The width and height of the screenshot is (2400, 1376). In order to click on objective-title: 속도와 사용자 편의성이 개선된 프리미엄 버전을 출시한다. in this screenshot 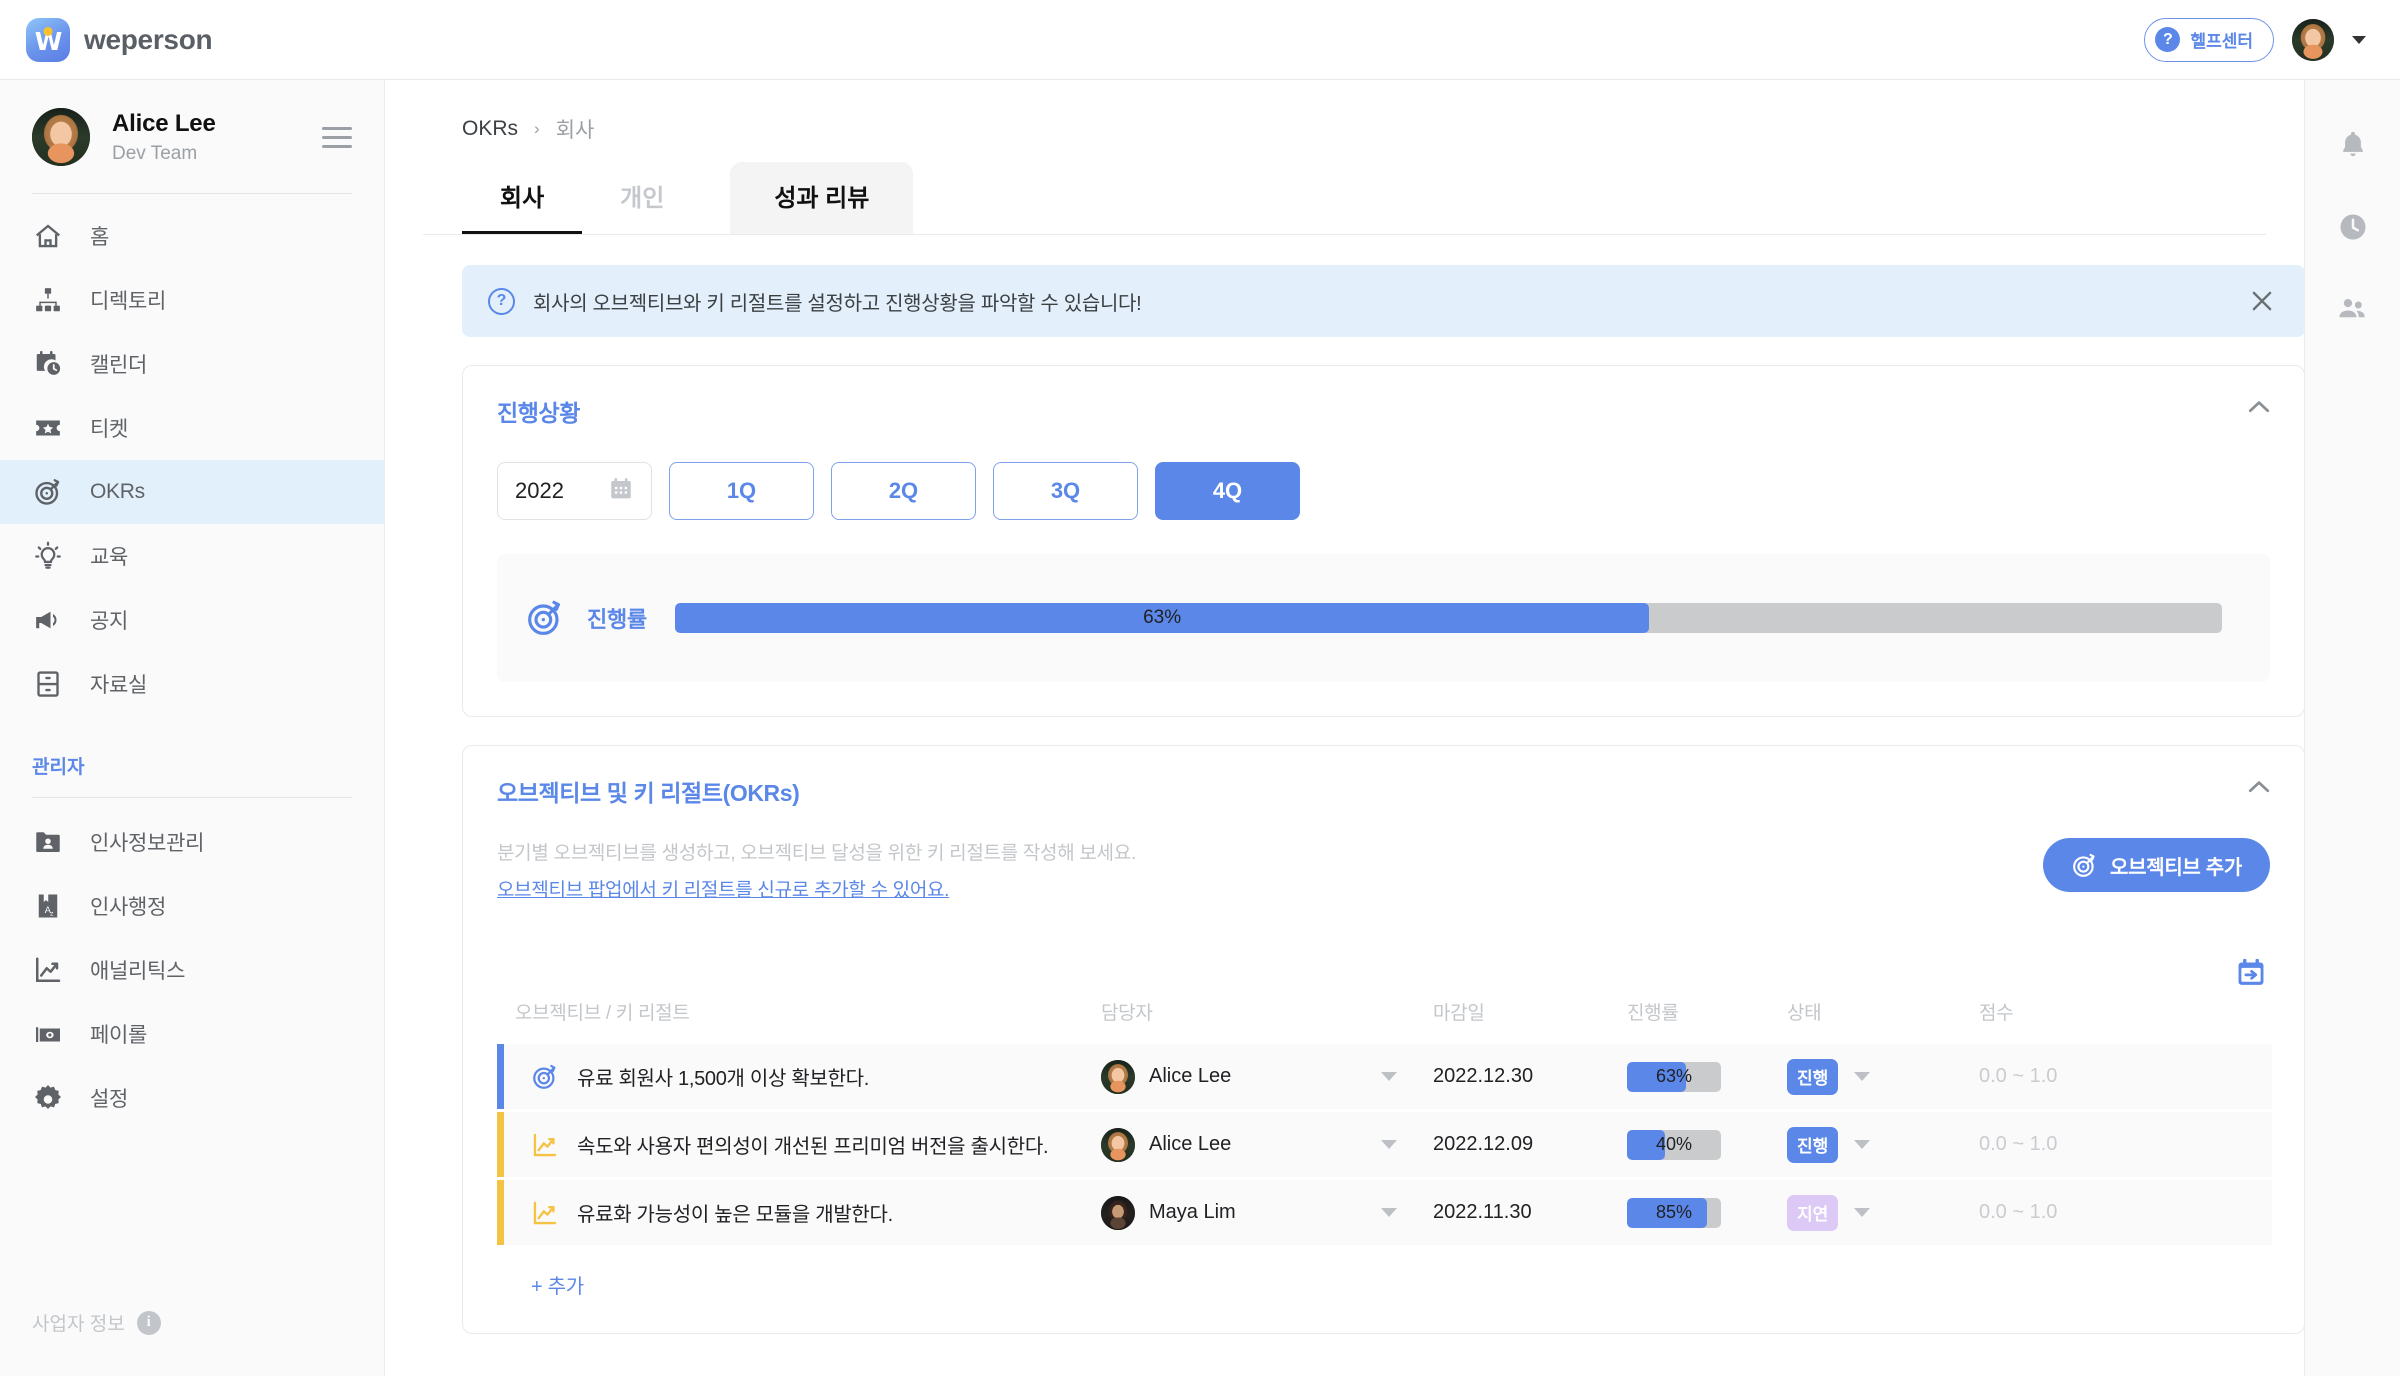, I will do `click(813, 1147)`.